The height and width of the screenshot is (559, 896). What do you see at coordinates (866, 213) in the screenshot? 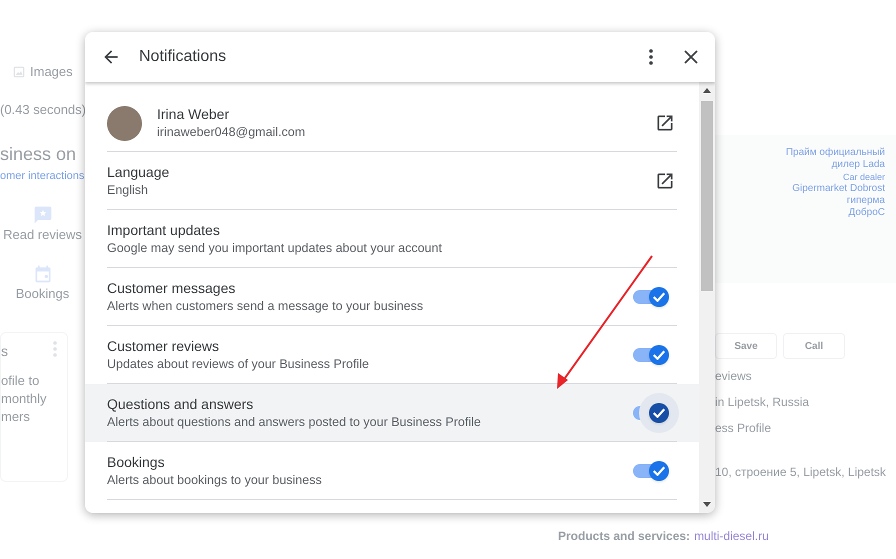
I see `map-label: ДоброС` at bounding box center [866, 213].